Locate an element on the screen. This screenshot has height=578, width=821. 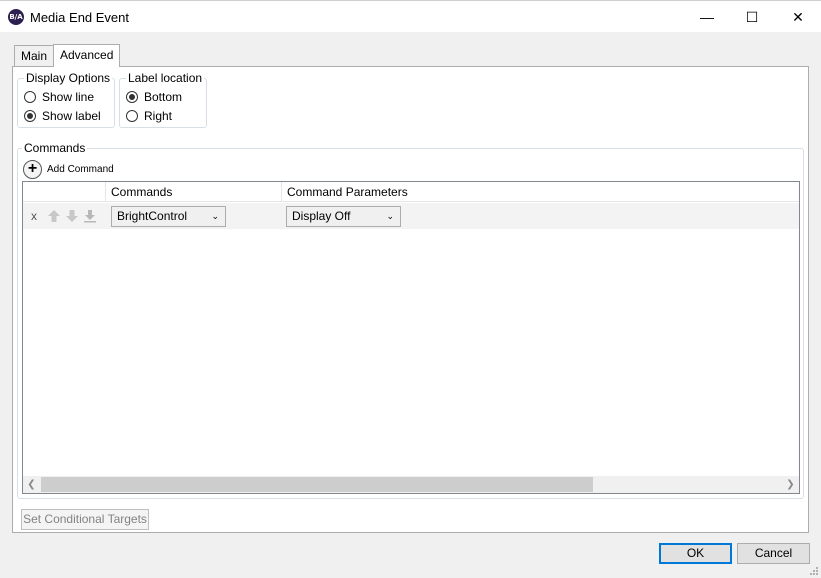
command-parameter-select: Display Off ⌄ is located at coordinates (343, 216).